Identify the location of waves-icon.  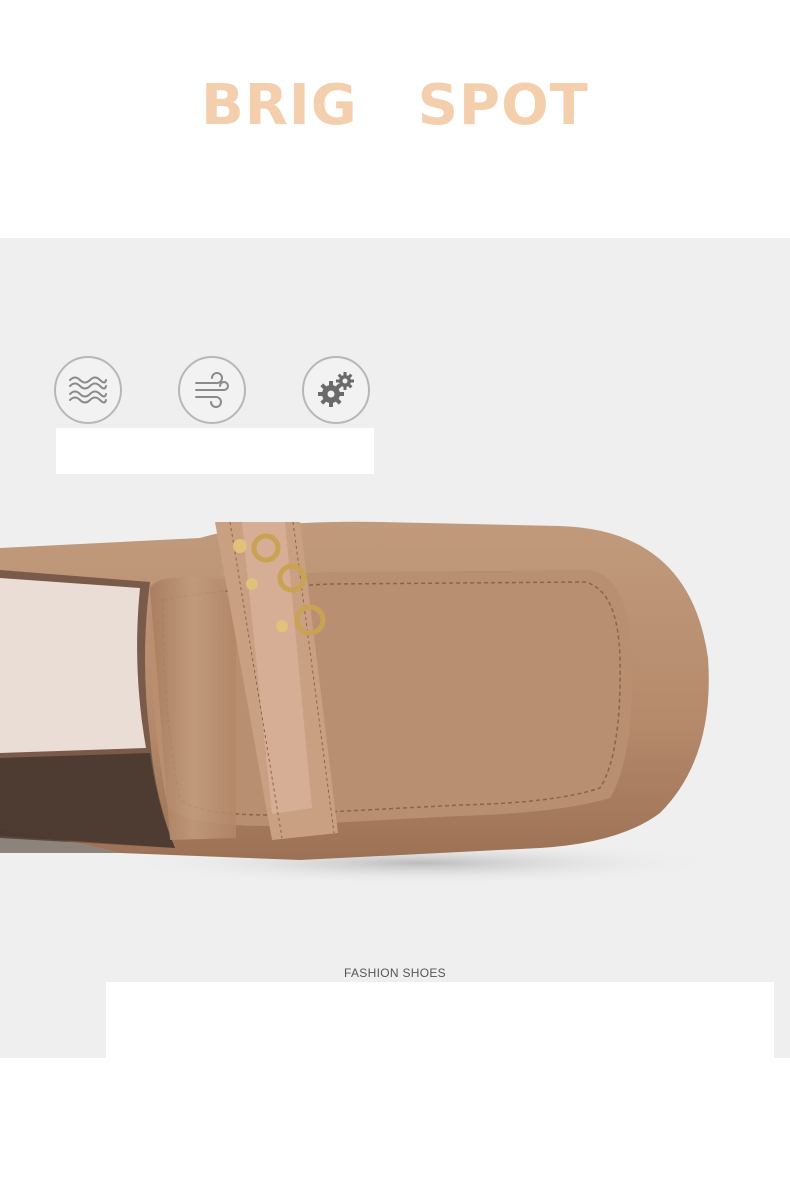
(88, 390).